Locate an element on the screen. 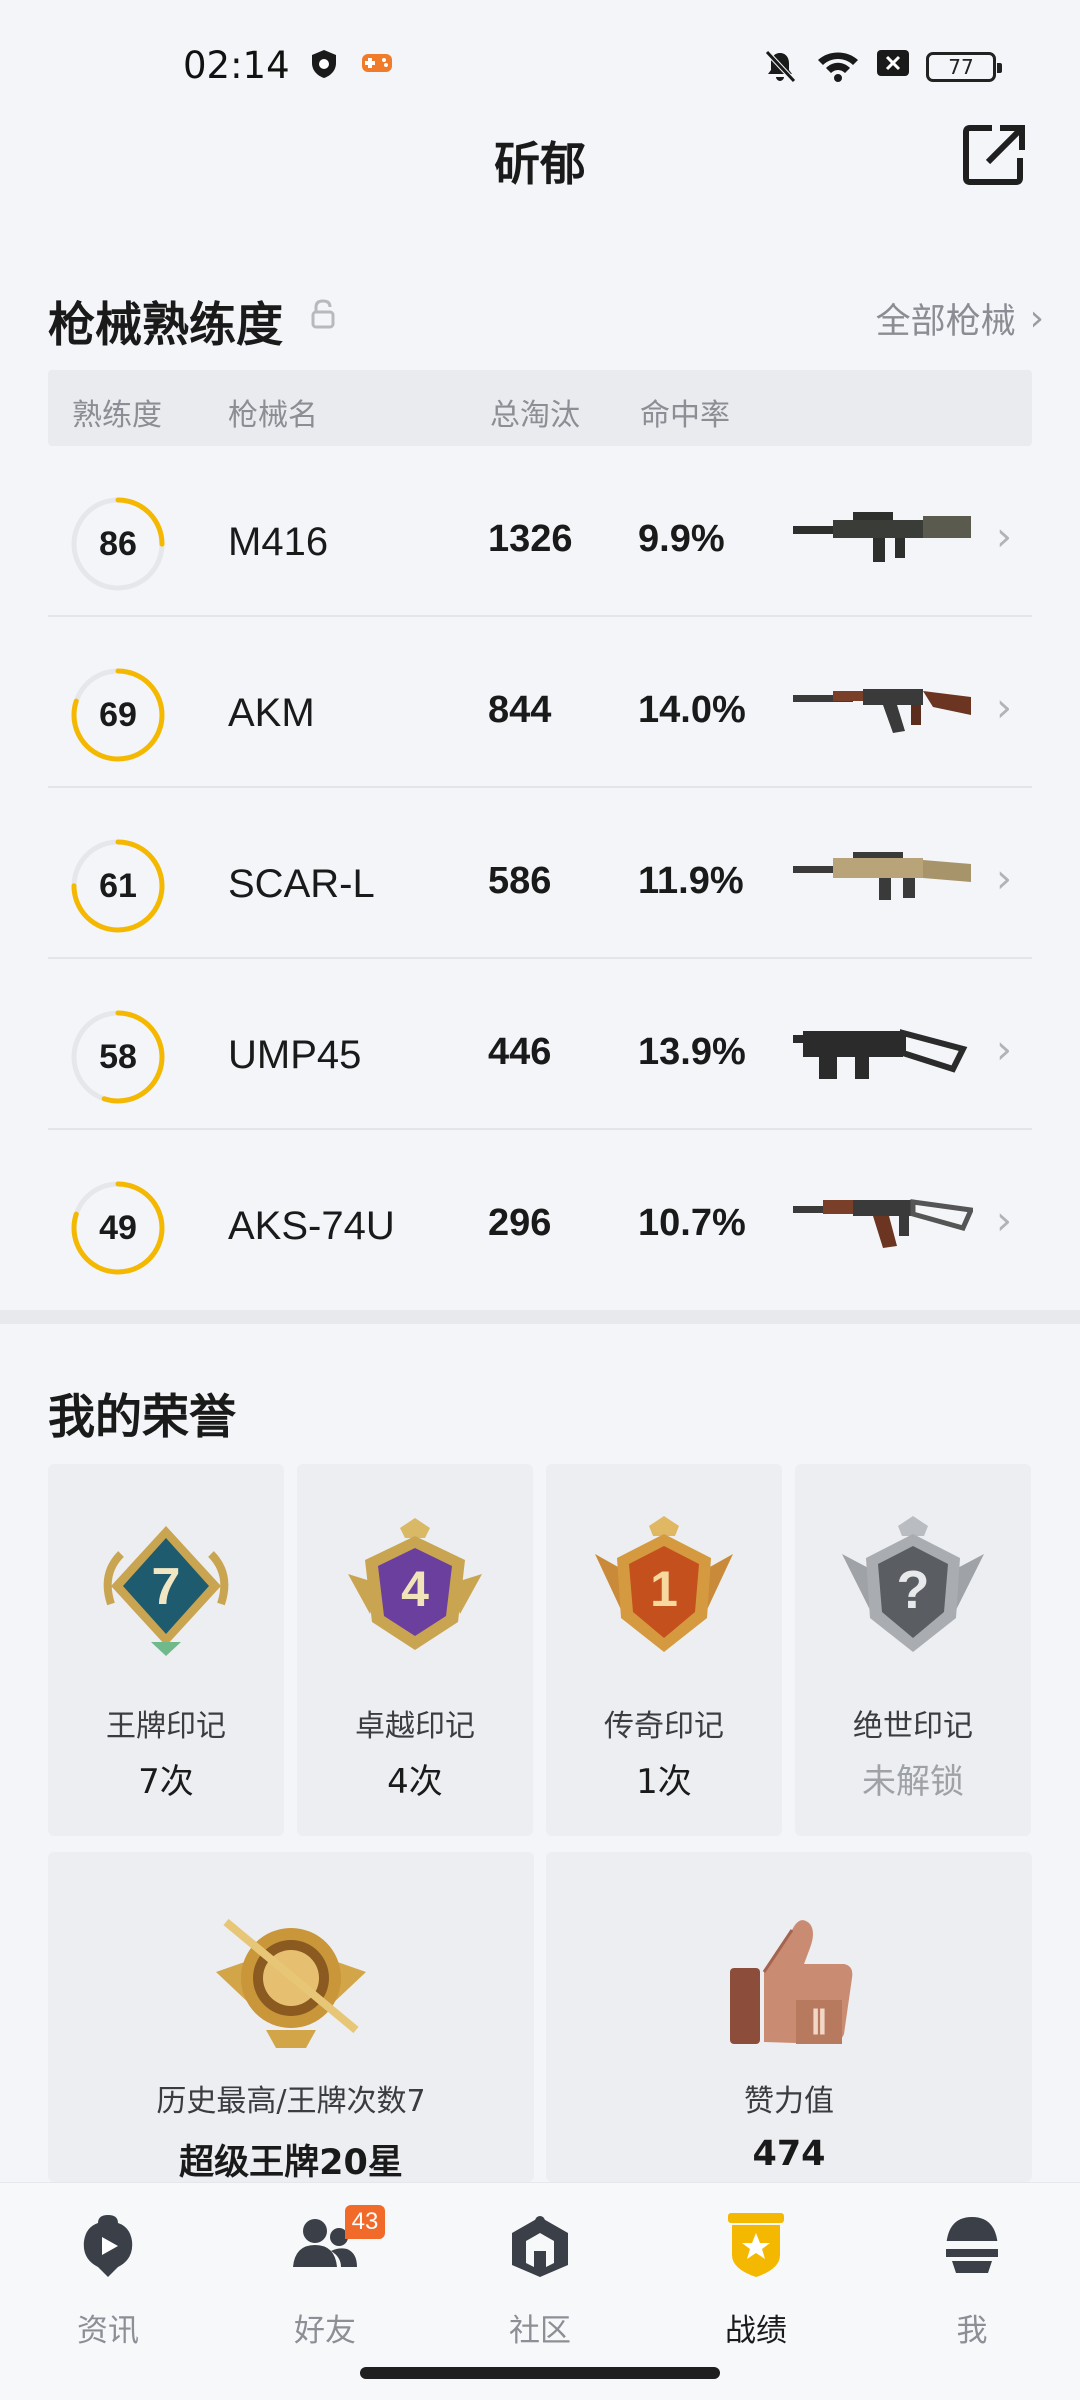 Image resolution: width=1080 pixels, height=2400 pixels. nav-item-news: 资讯 is located at coordinates (108, 2286).